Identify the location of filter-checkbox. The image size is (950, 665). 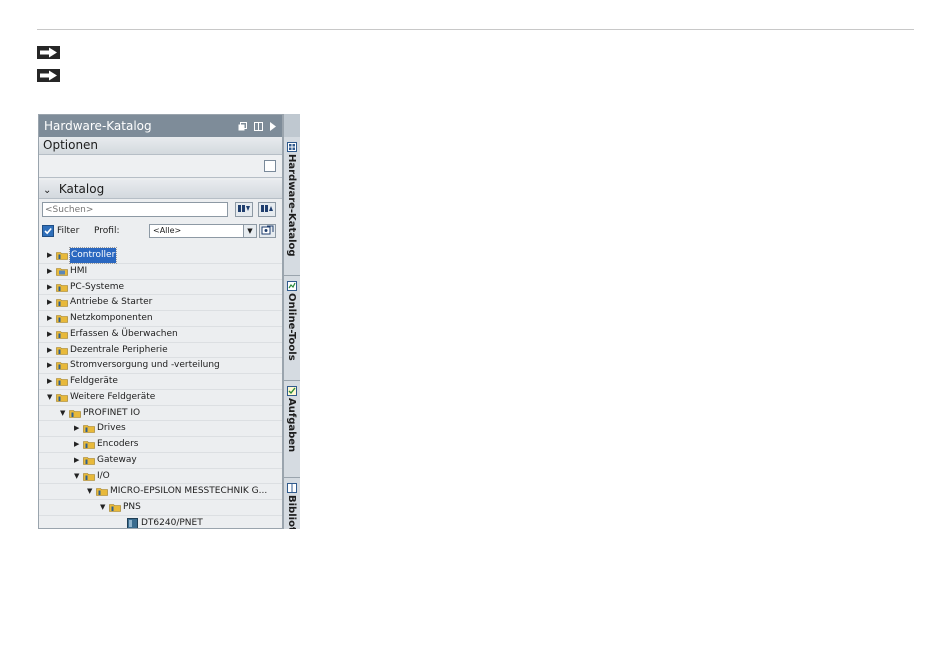
(48, 231).